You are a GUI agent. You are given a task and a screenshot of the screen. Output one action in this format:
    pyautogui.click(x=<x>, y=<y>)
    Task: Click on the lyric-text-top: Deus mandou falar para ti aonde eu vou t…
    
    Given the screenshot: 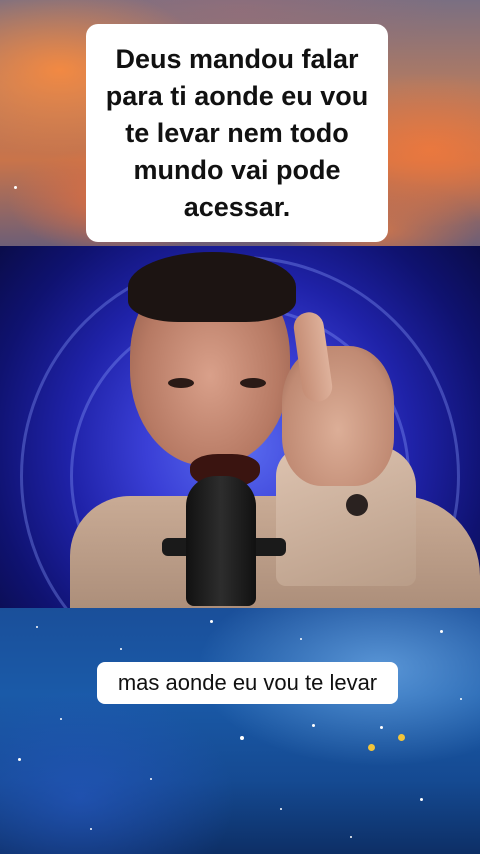 What is the action you would take?
    pyautogui.click(x=237, y=132)
    